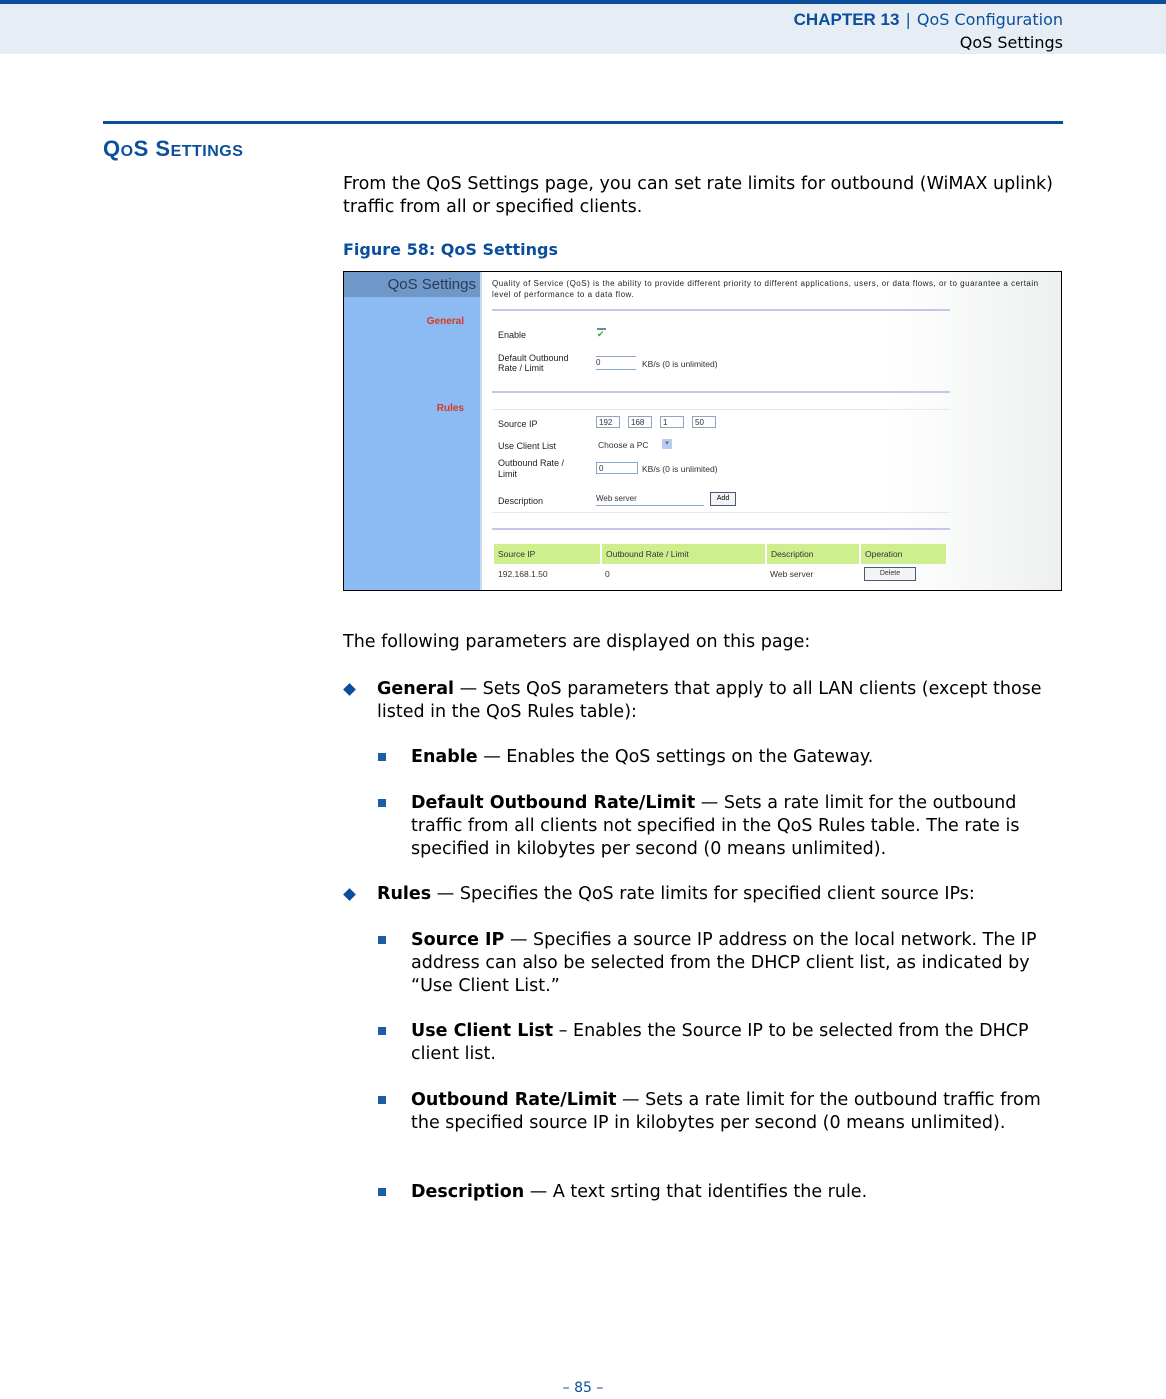  Describe the element at coordinates (514, 1100) in the screenshot. I see `term: Outbound Rate/Limit` at that location.